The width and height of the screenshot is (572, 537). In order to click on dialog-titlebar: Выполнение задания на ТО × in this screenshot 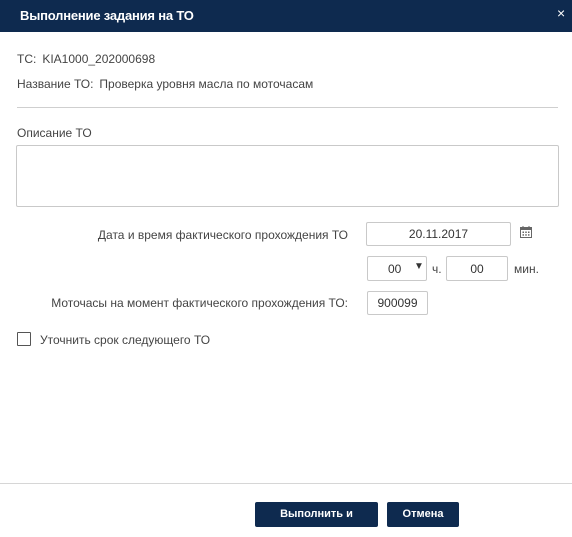, I will do `click(286, 16)`.